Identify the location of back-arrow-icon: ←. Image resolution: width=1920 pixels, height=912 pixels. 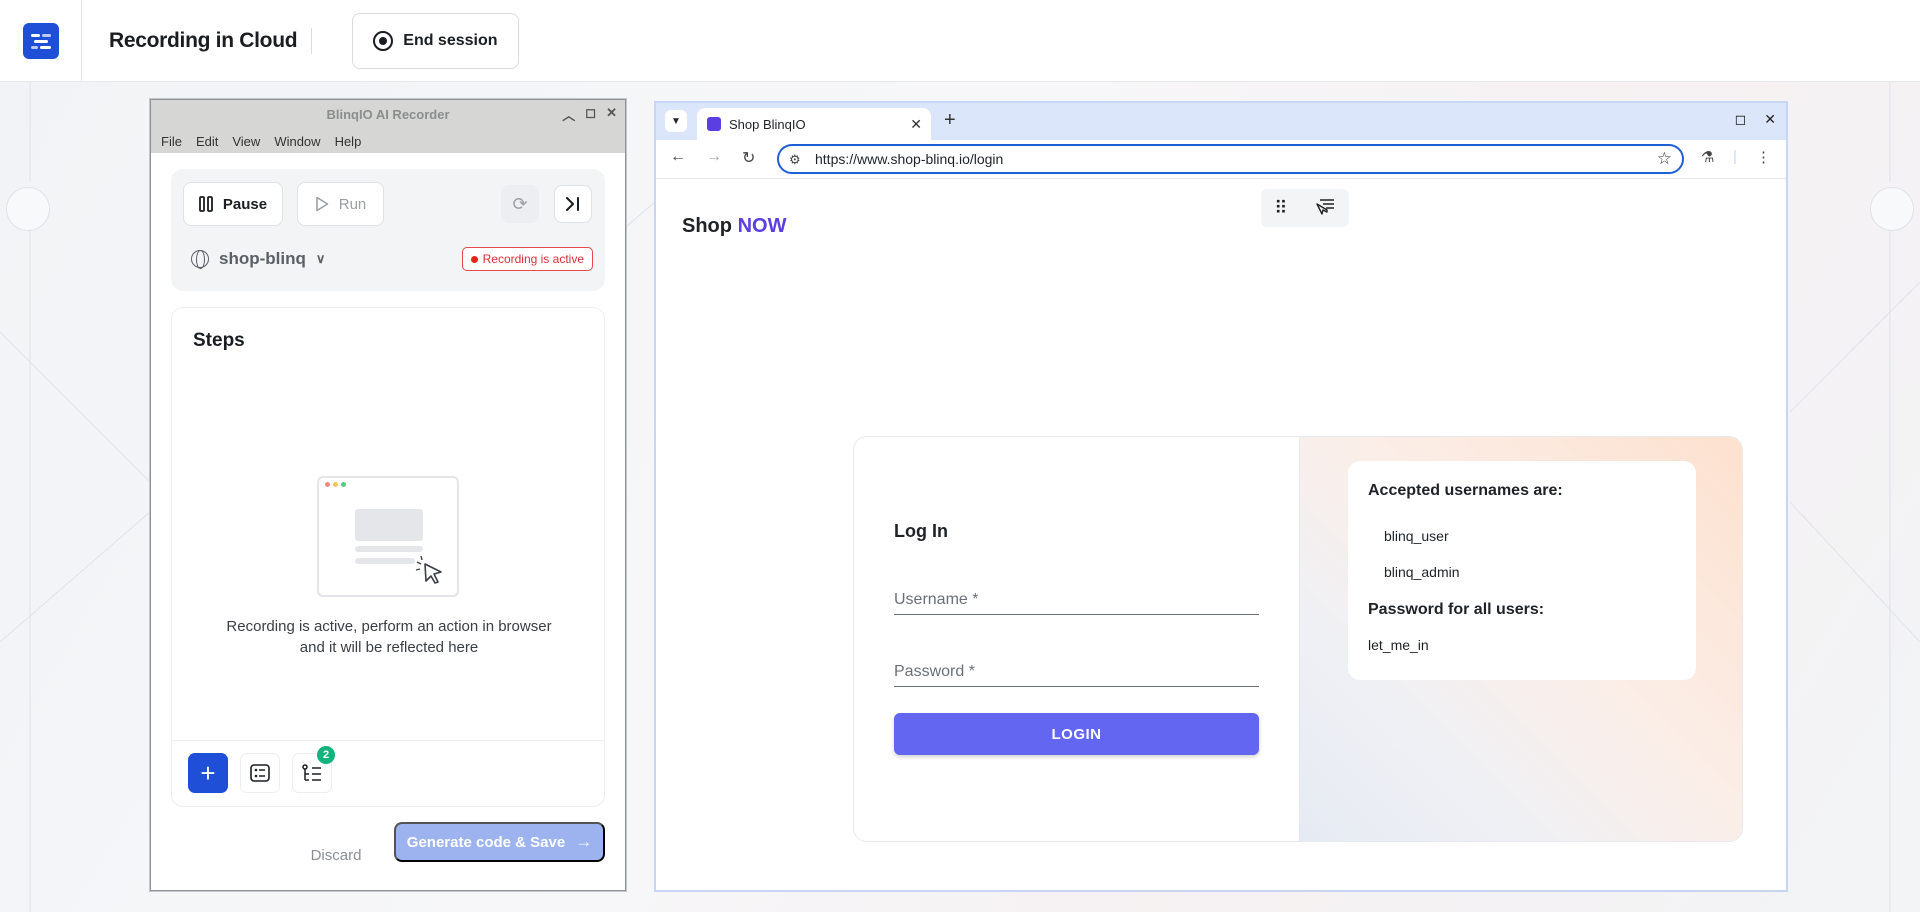
(678, 157).